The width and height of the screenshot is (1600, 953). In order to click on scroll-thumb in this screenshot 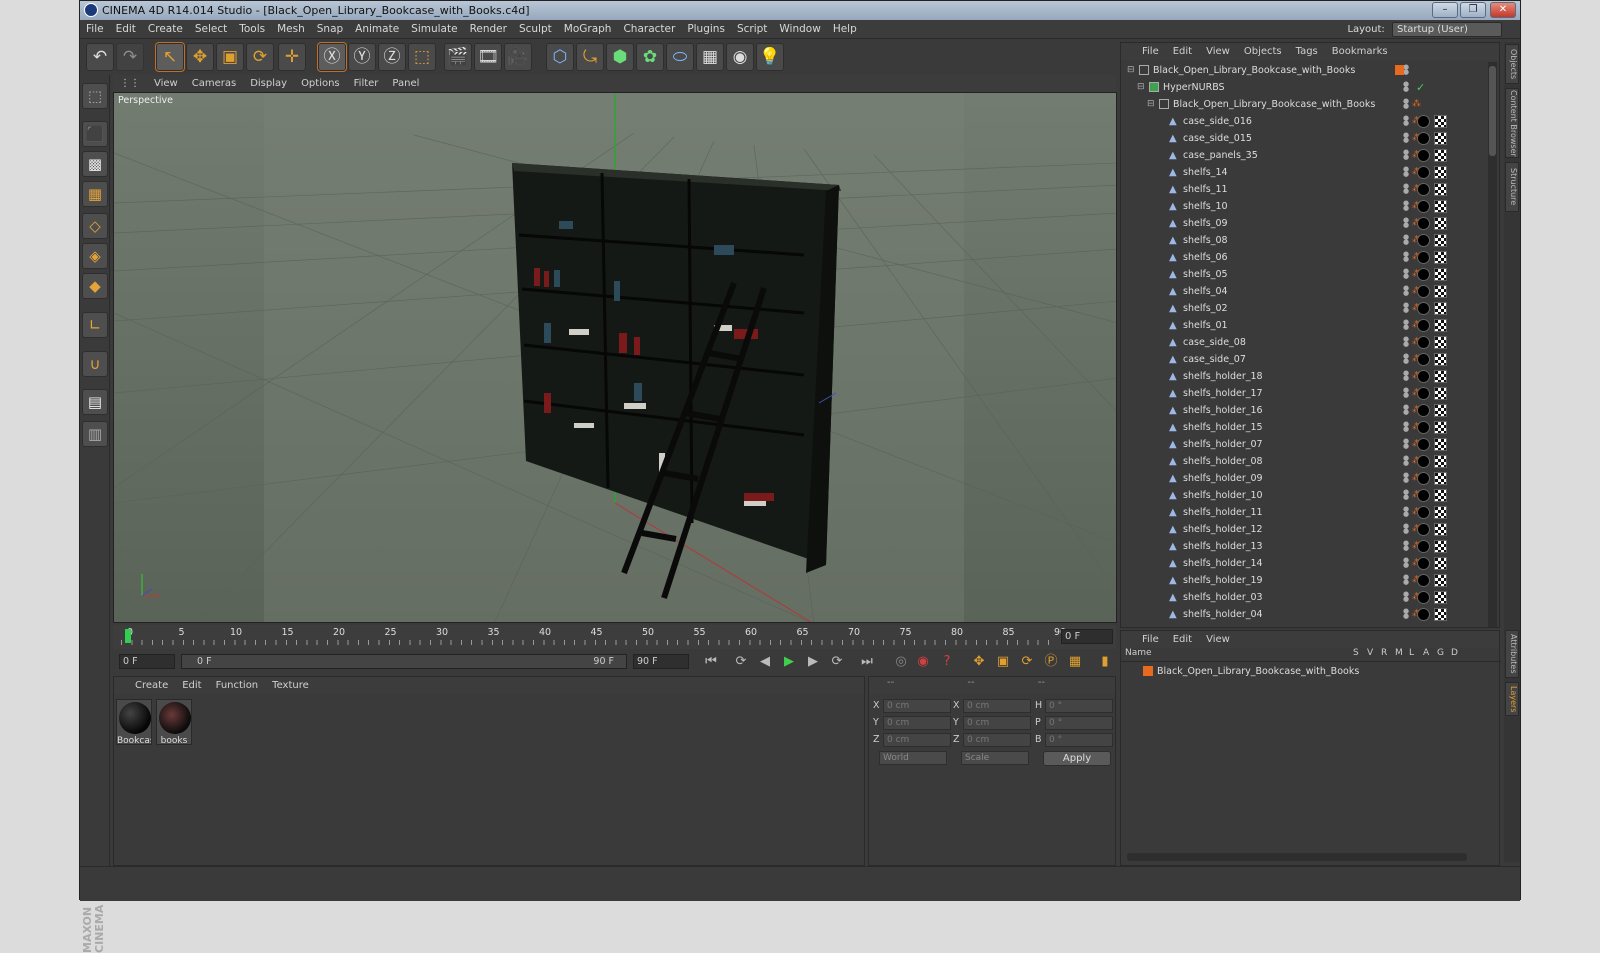, I will do `click(1492, 111)`.